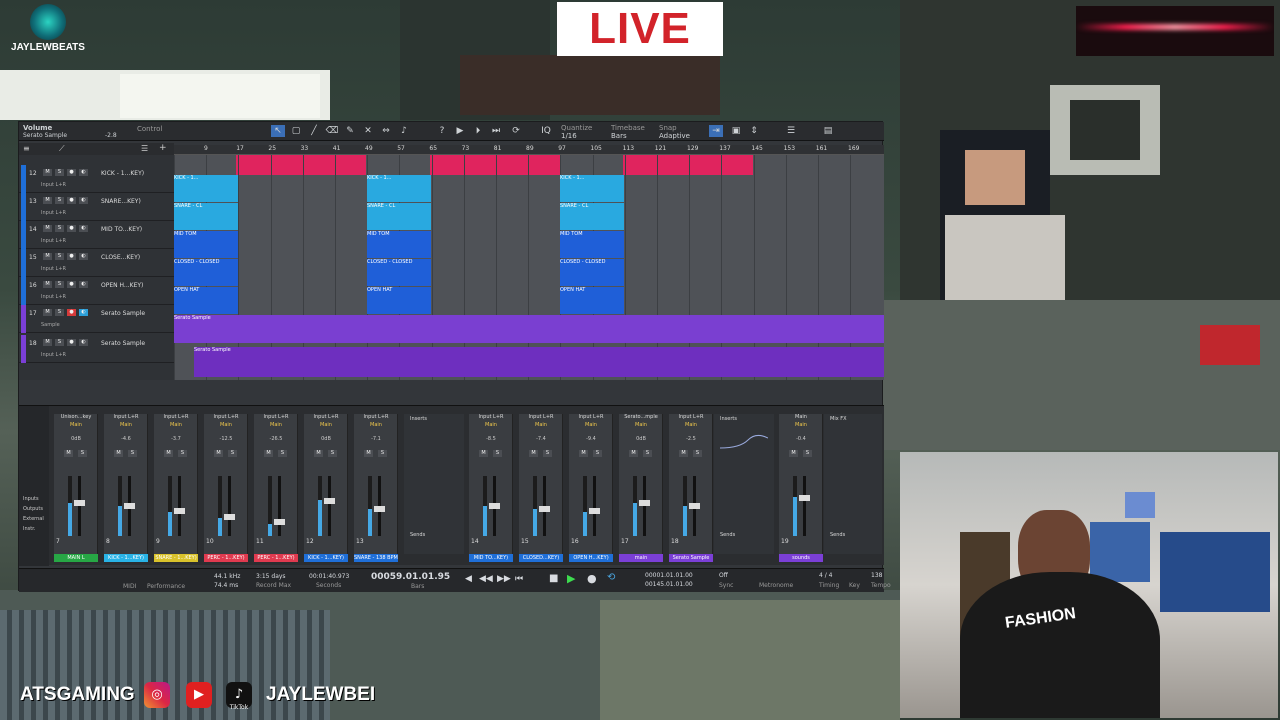 The image size is (1280, 720). Describe the element at coordinates (96, 179) in the screenshot. I see `track-row: 12 M S ● ◐ KICK - 1...KEY) Input L+R` at that location.